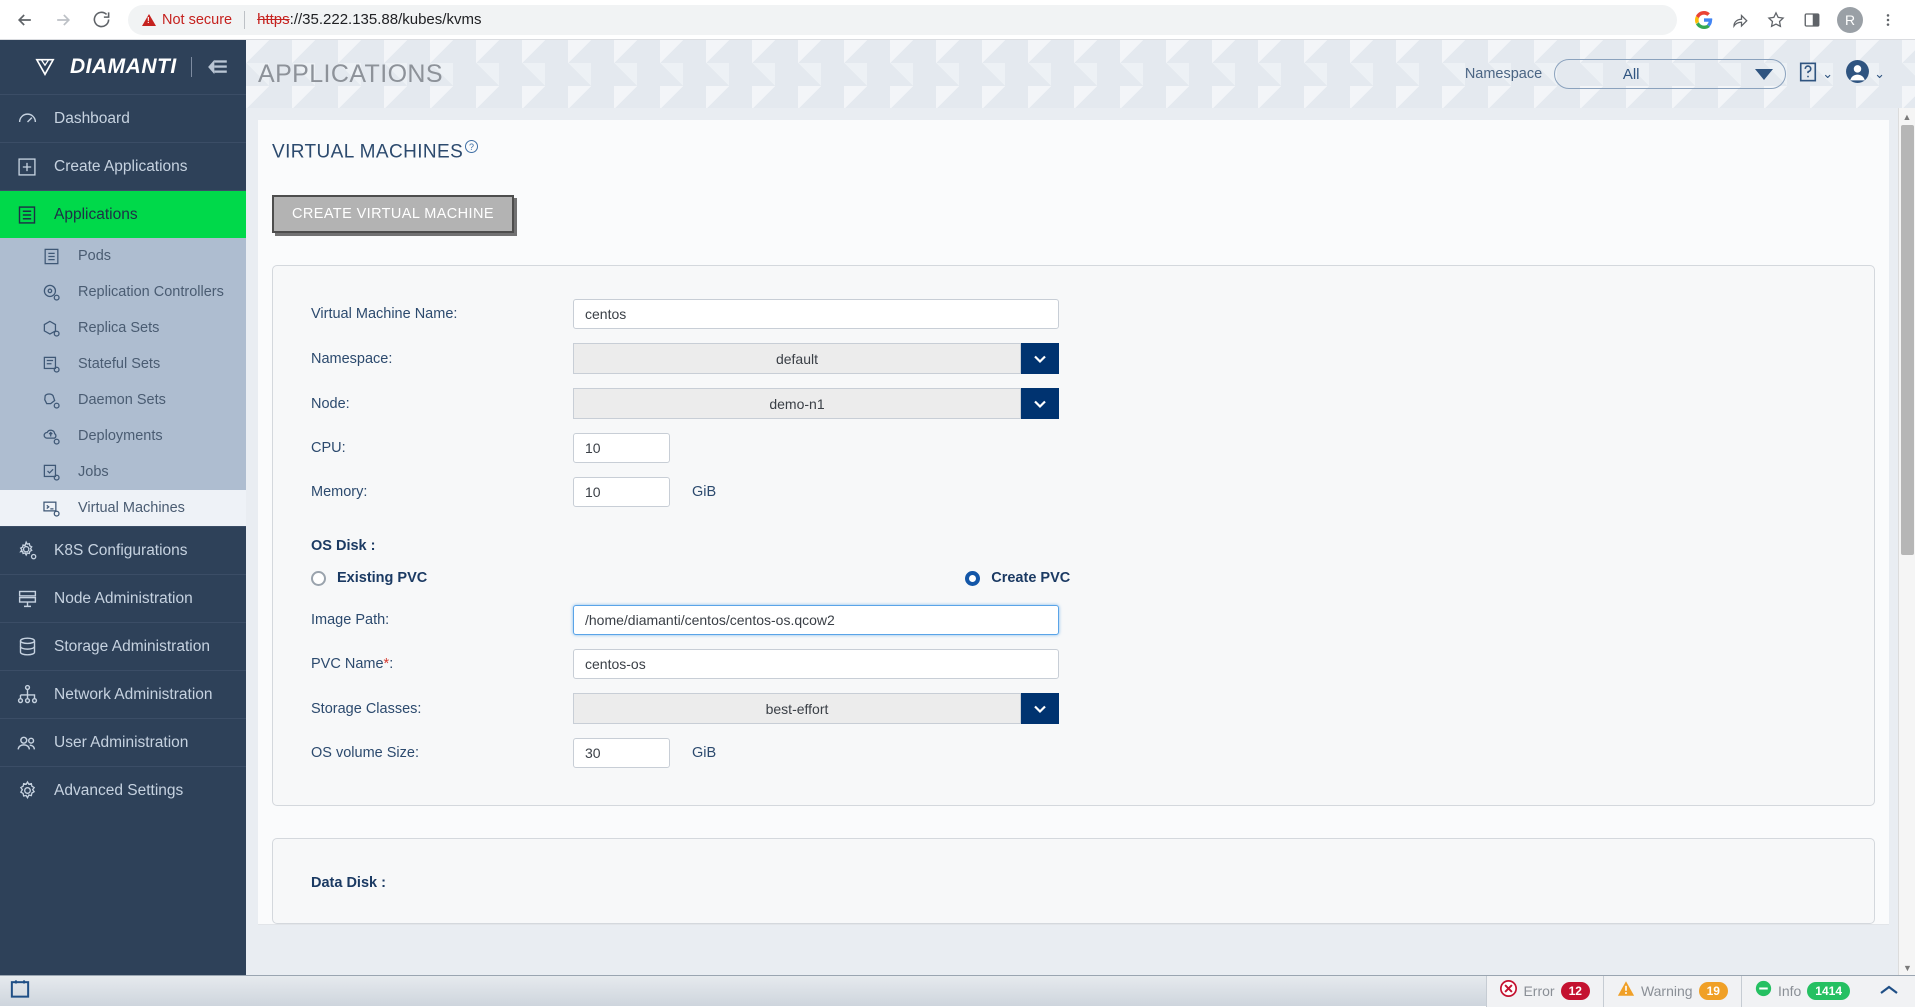  I want to click on scroll-down-icon: ▼, so click(1907, 967).